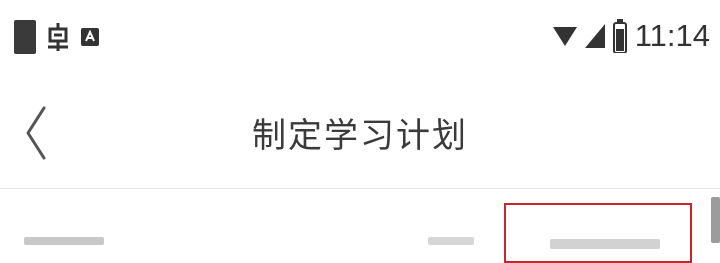  Describe the element at coordinates (594, 36) in the screenshot. I see `signal-icon` at that location.